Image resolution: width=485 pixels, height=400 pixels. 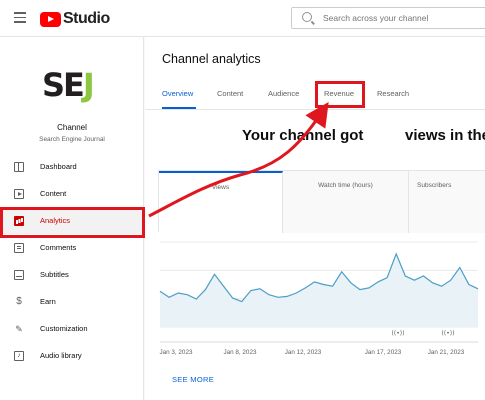 What do you see at coordinates (403, 18) in the screenshot?
I see `search-input` at bounding box center [403, 18].